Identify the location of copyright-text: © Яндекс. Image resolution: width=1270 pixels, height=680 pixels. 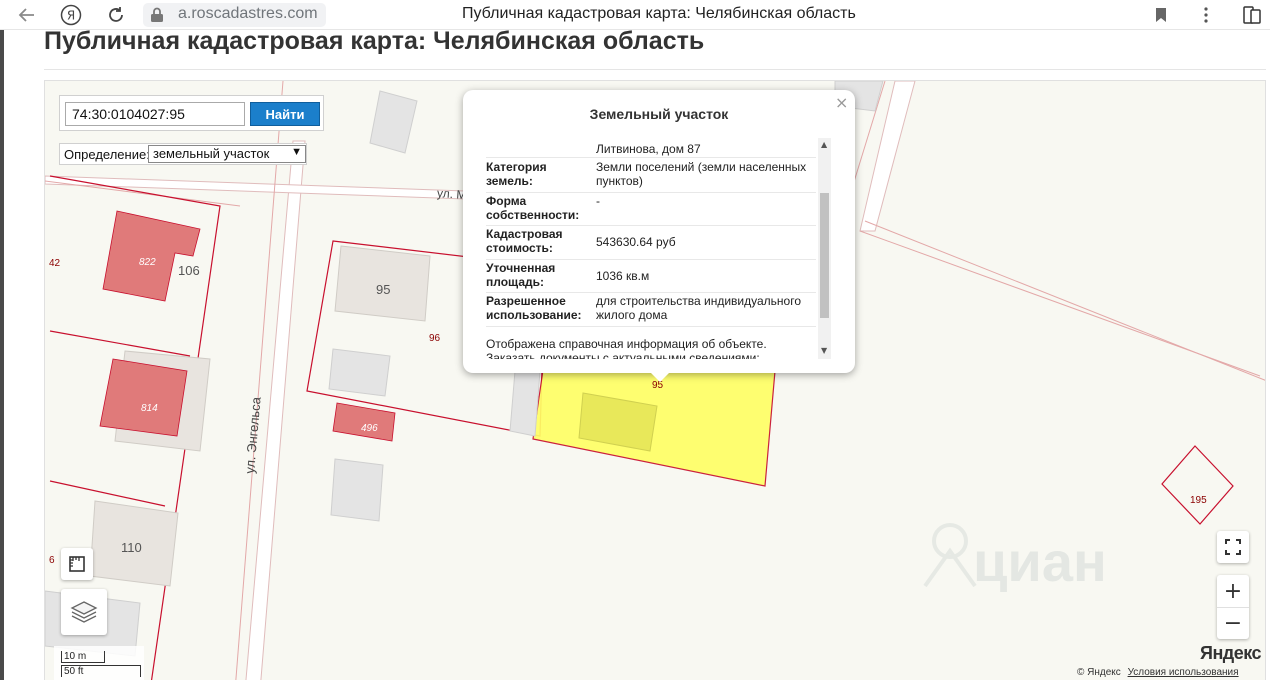
(1099, 672).